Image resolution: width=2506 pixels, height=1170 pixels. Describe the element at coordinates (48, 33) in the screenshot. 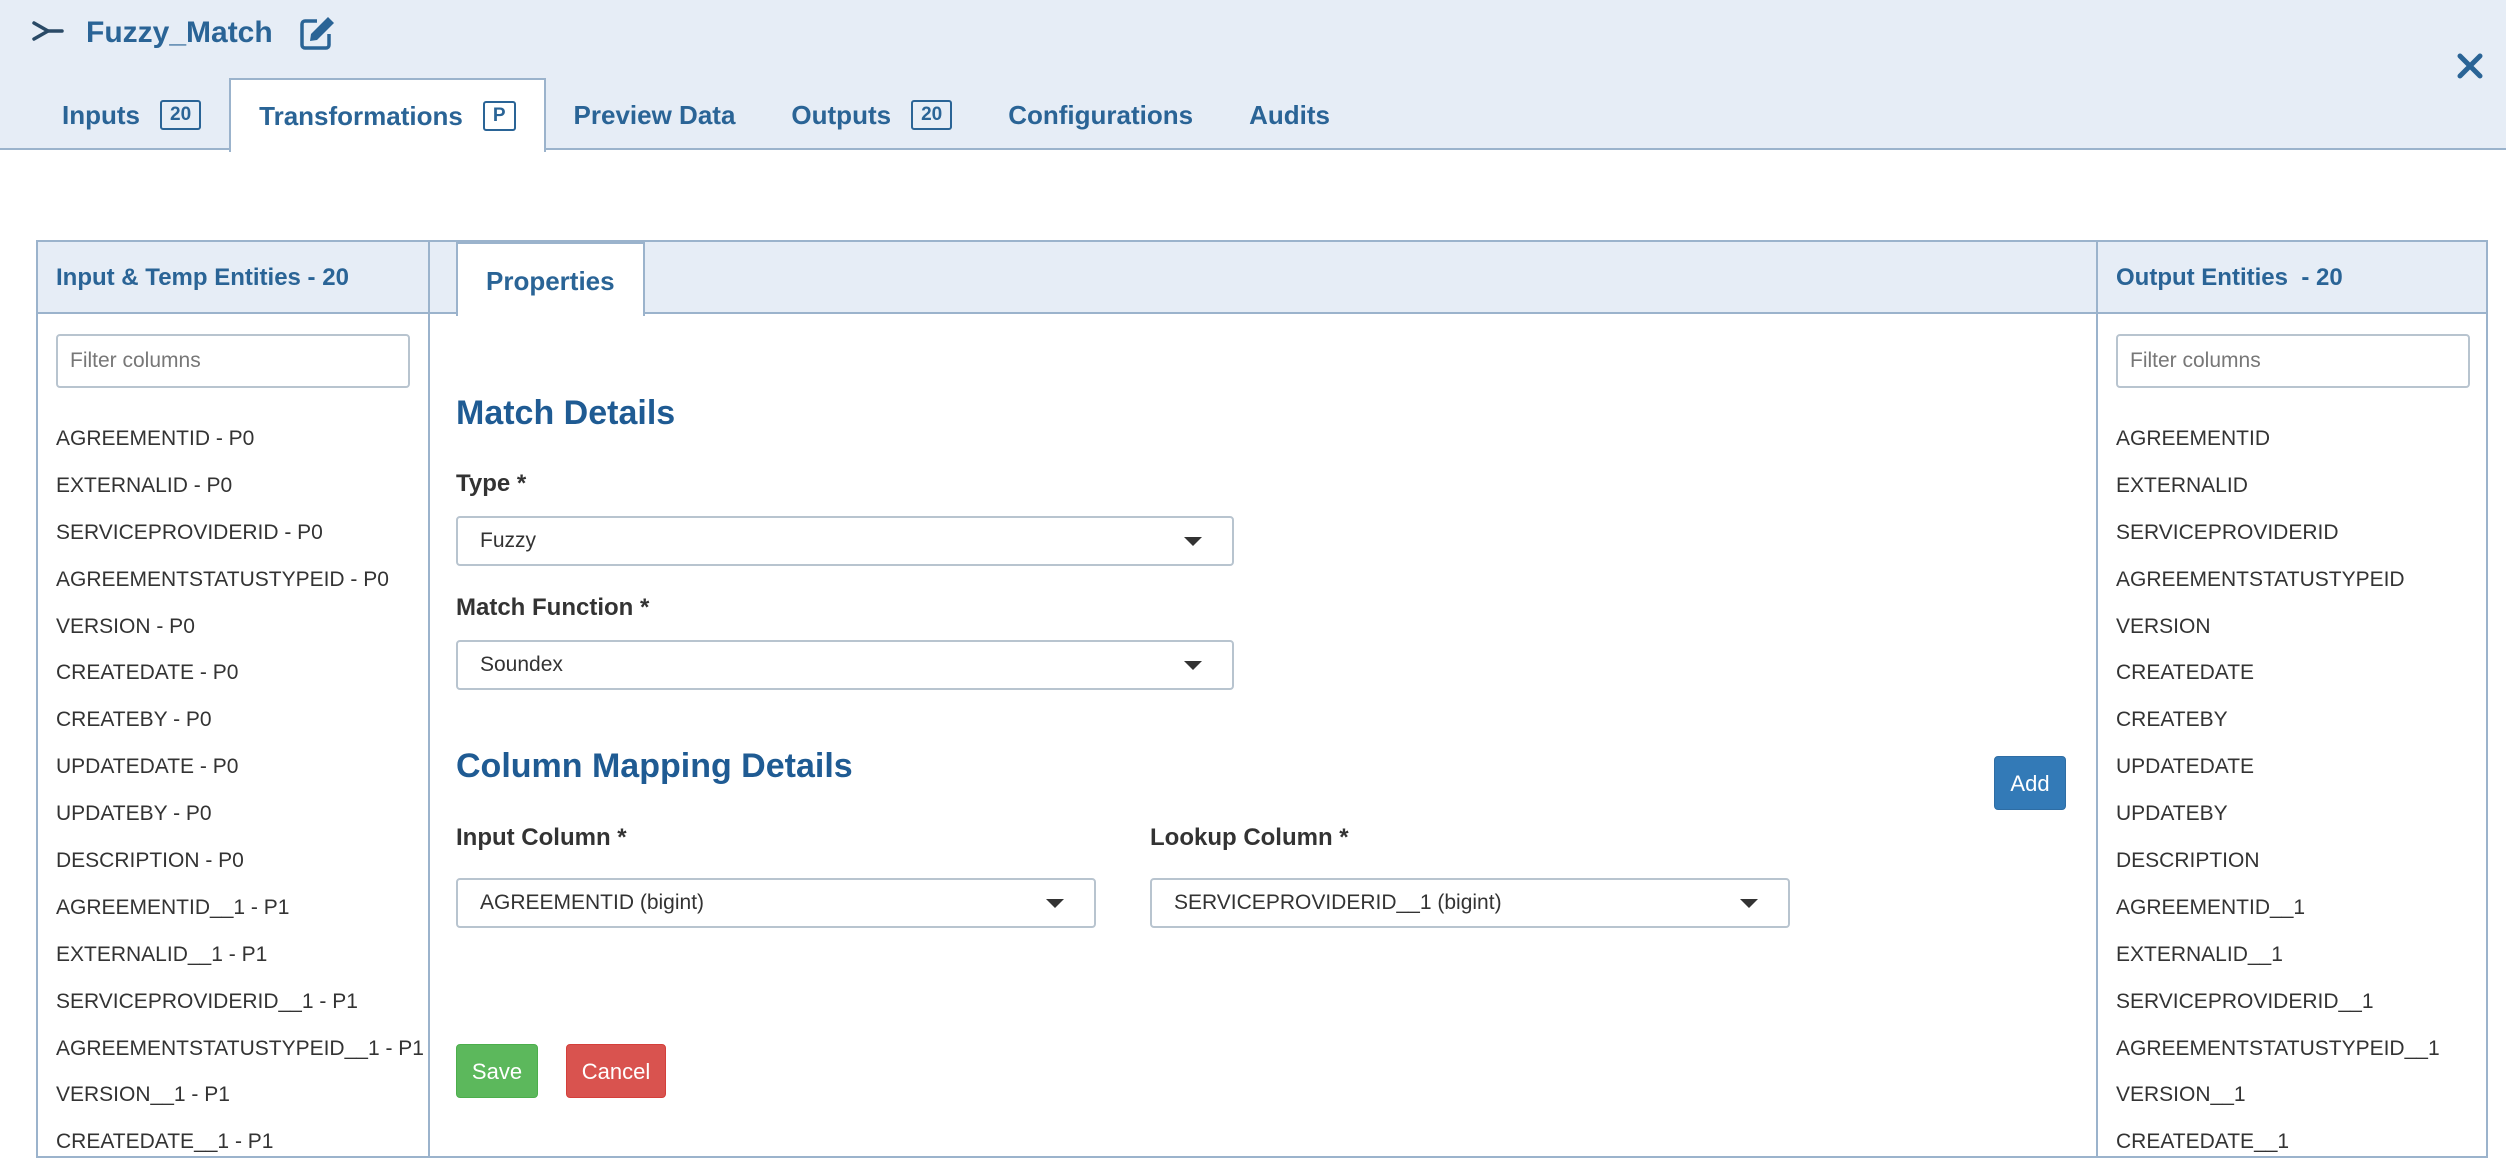

I see `chevron-right-icon` at that location.